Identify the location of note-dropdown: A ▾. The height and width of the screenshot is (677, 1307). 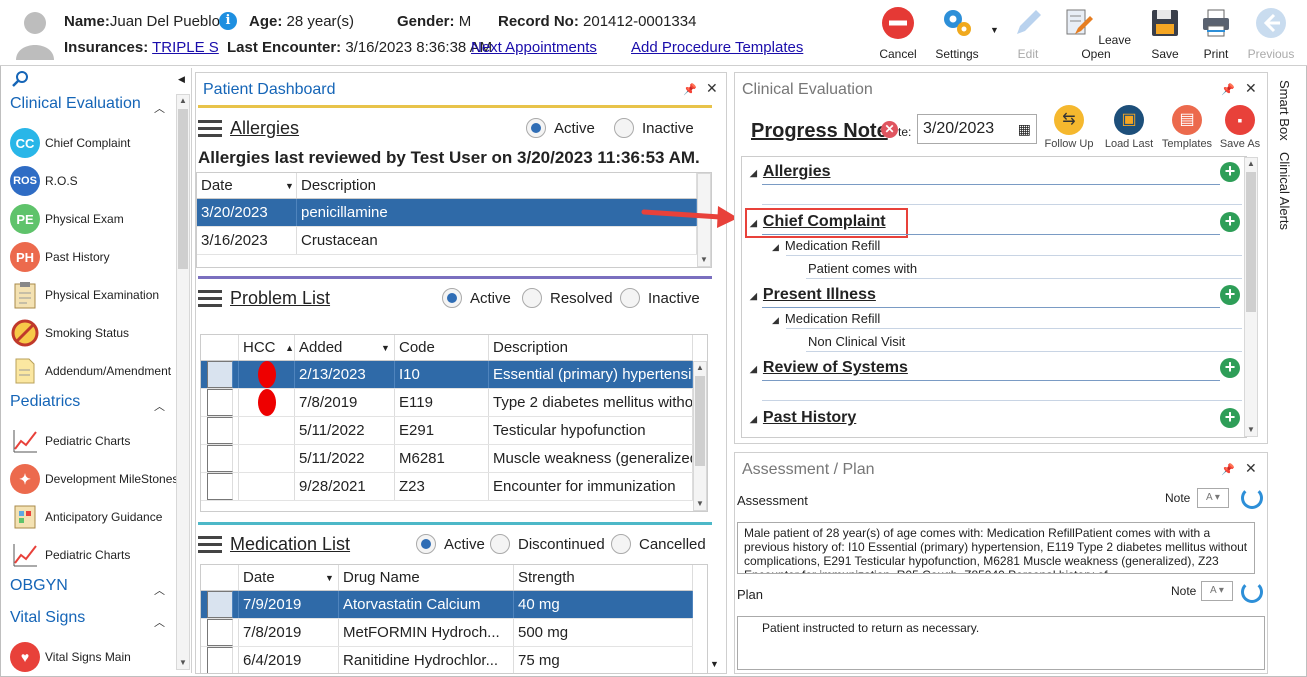
(1217, 591).